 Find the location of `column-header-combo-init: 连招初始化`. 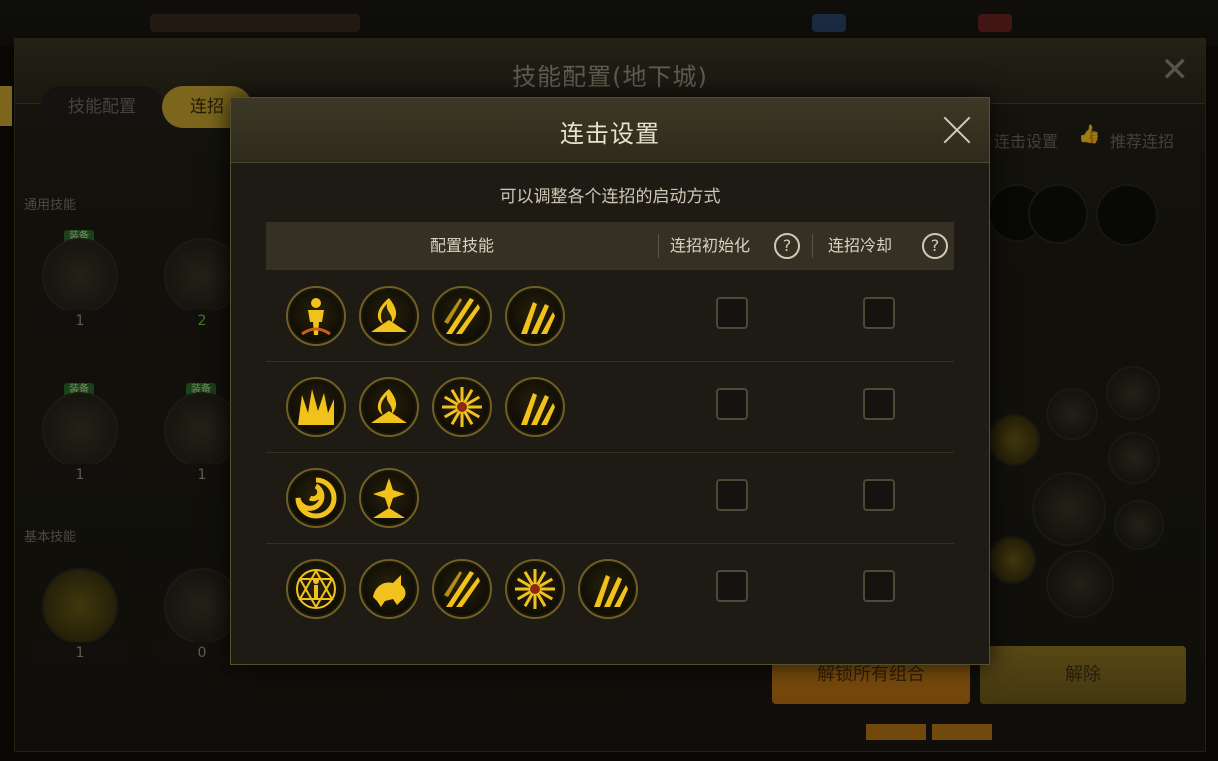

column-header-combo-init: 连招初始化 is located at coordinates (710, 245).